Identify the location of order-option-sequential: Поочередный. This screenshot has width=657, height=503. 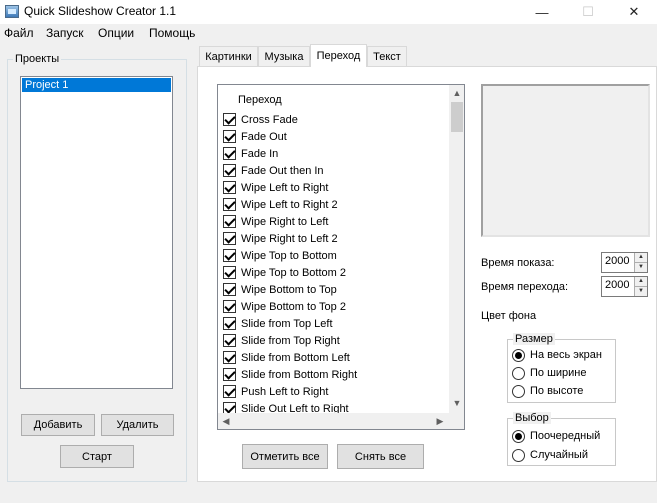
(556, 436).